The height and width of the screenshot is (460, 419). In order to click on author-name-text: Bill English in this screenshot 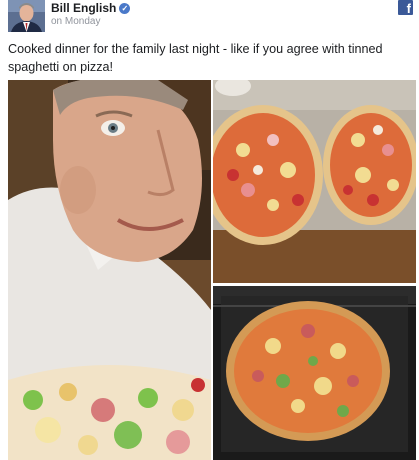, I will do `click(83, 8)`.